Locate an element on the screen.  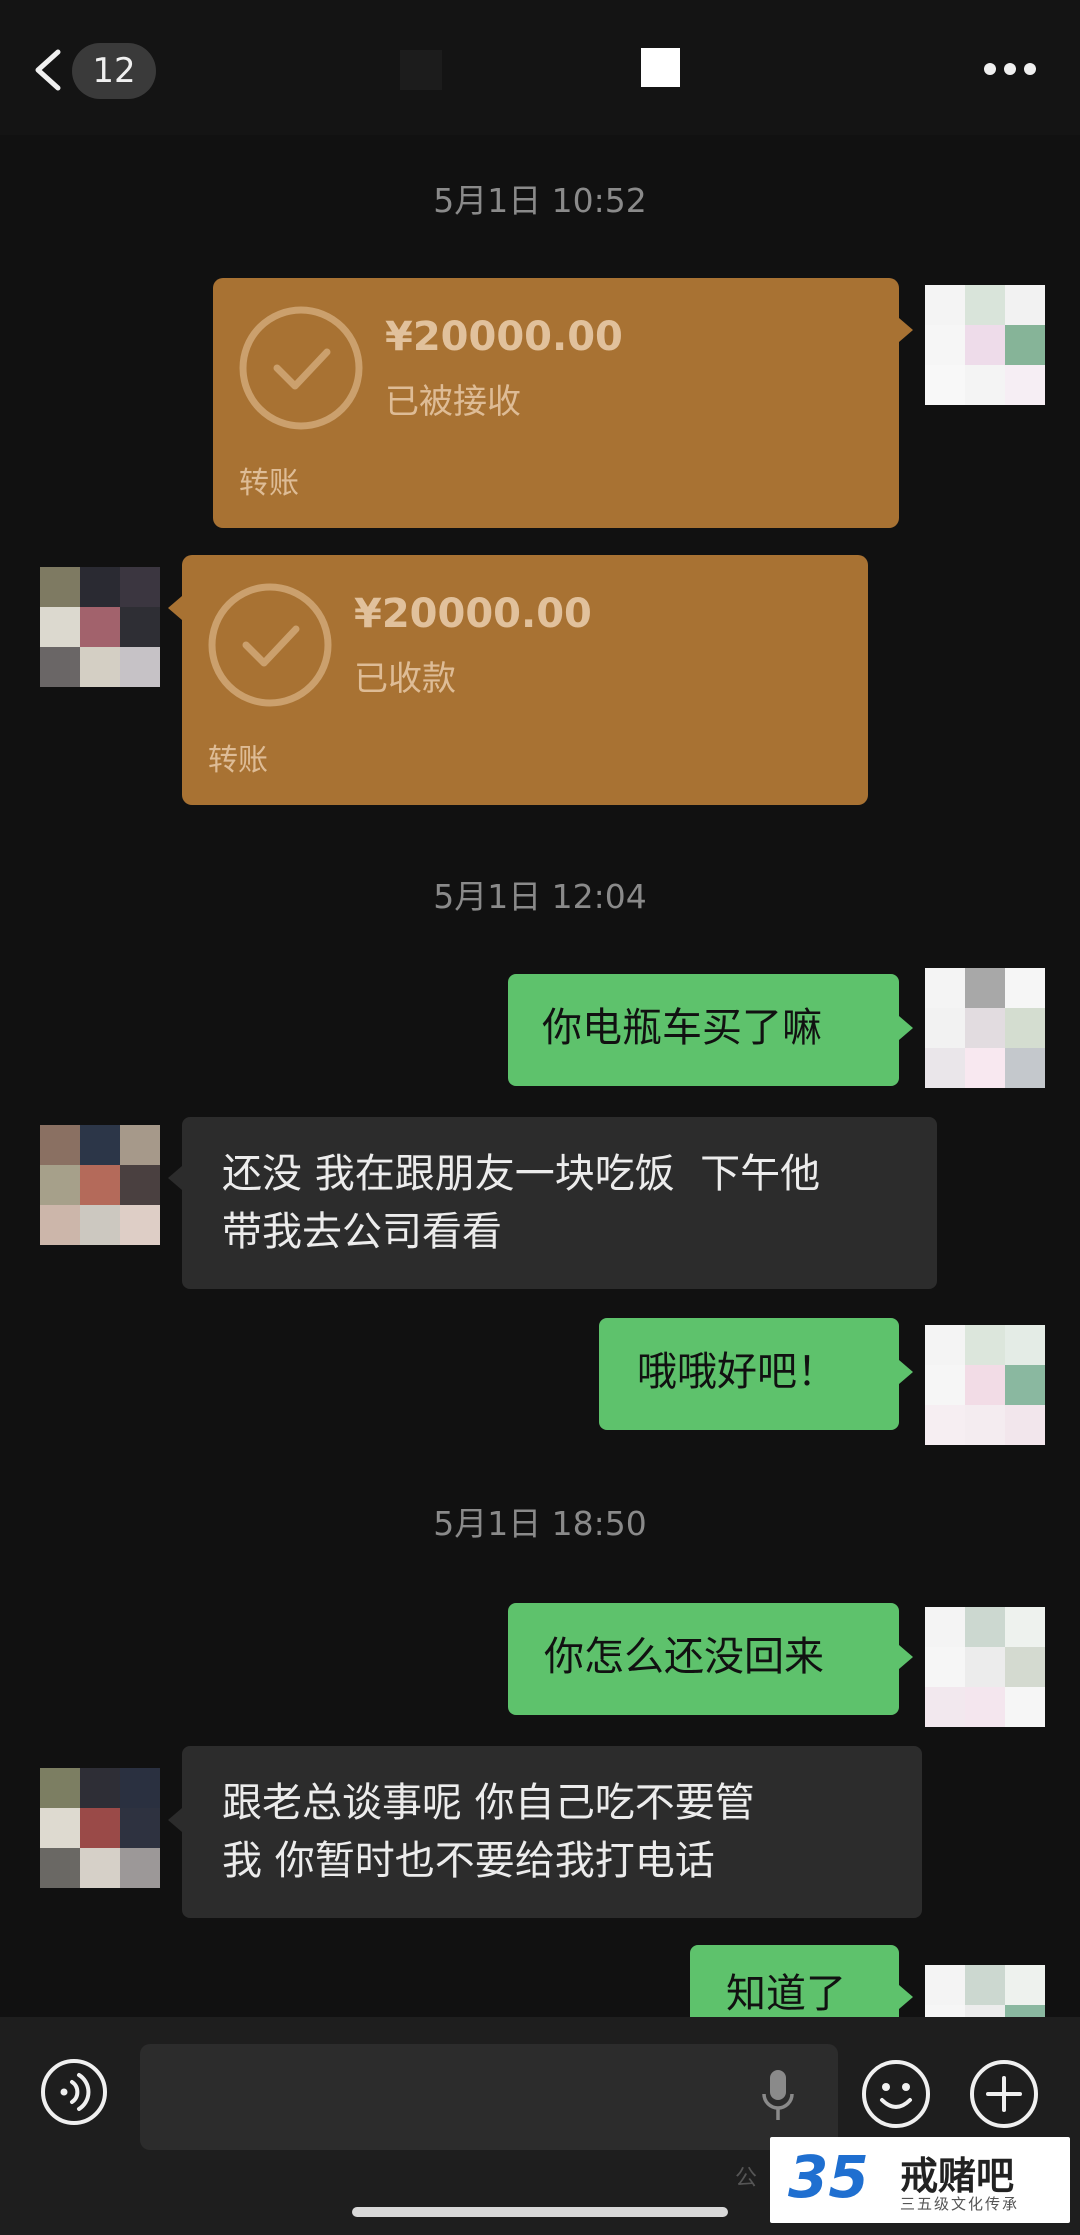
transfer-card-sent: ¥20000.00 已被接收 转账 is located at coordinates (556, 403).